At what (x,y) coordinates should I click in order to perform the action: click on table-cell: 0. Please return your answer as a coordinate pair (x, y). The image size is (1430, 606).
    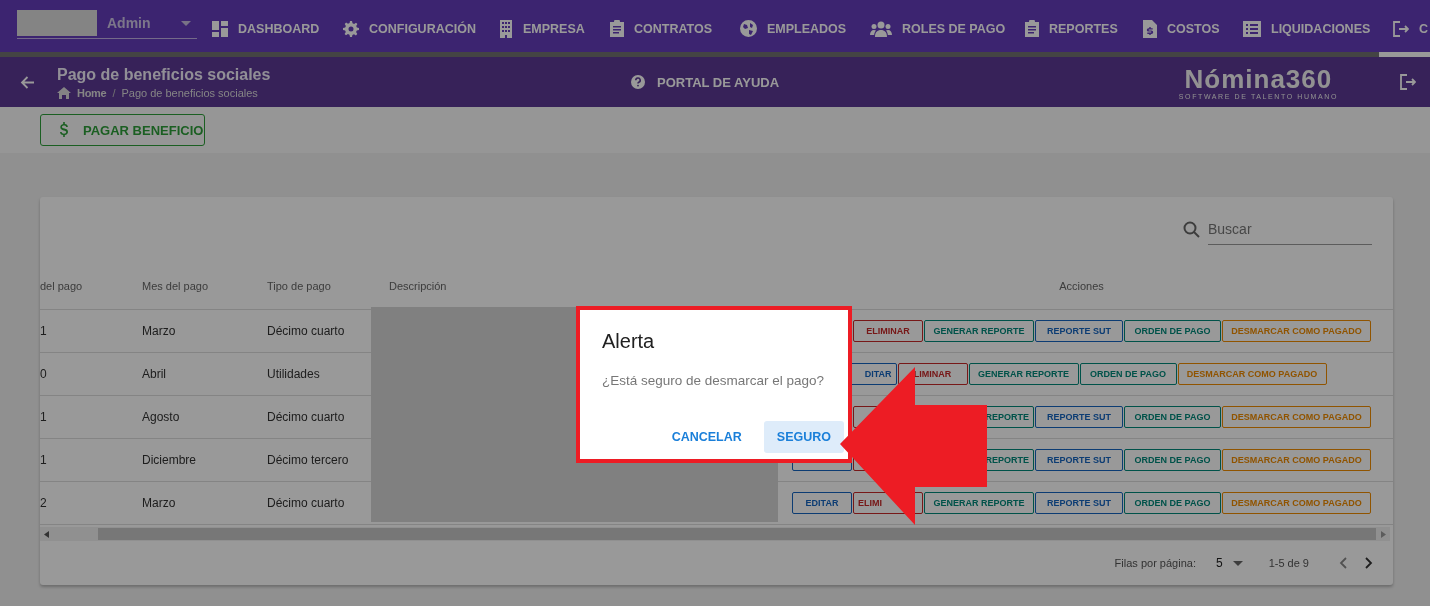
    Looking at the image, I should click on (43, 374).